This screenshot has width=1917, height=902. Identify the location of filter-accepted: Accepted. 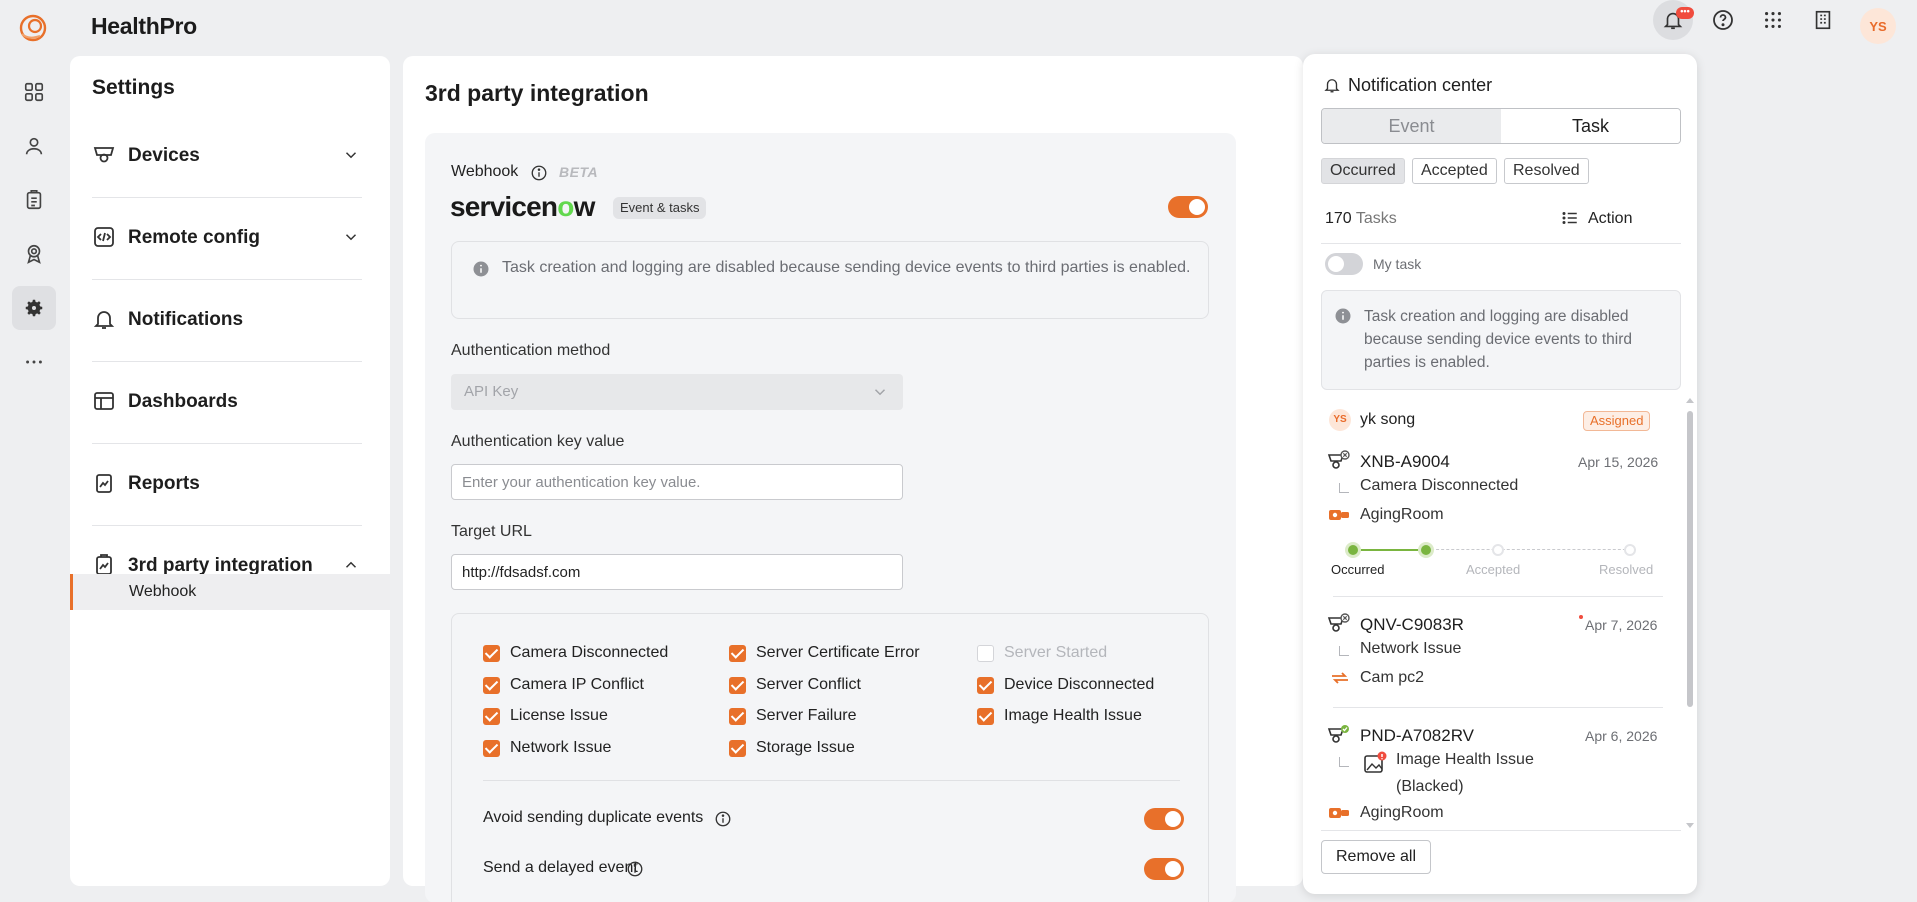
(1454, 171).